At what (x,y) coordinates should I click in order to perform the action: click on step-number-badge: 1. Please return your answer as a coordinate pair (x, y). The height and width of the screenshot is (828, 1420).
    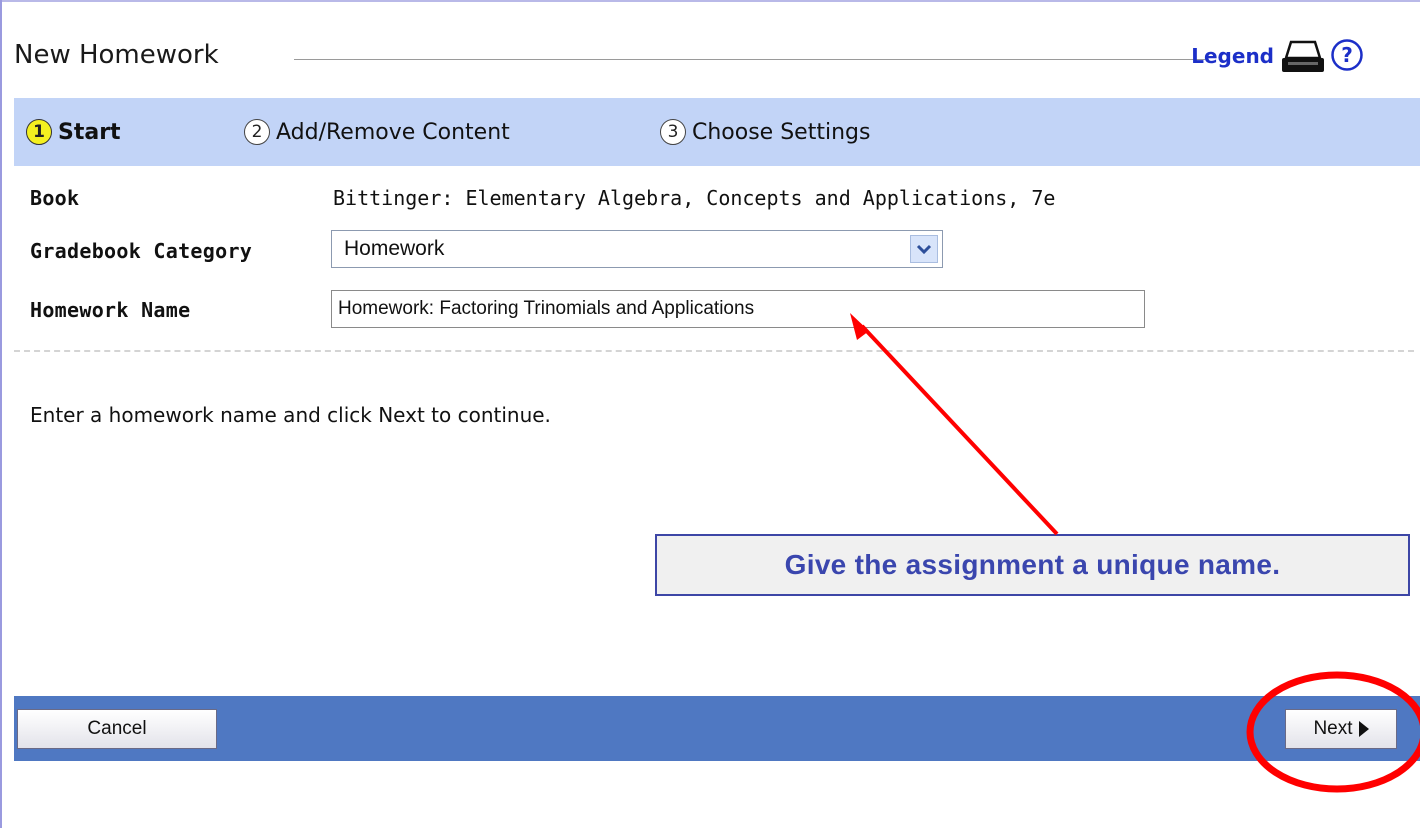
    Looking at the image, I should click on (39, 132).